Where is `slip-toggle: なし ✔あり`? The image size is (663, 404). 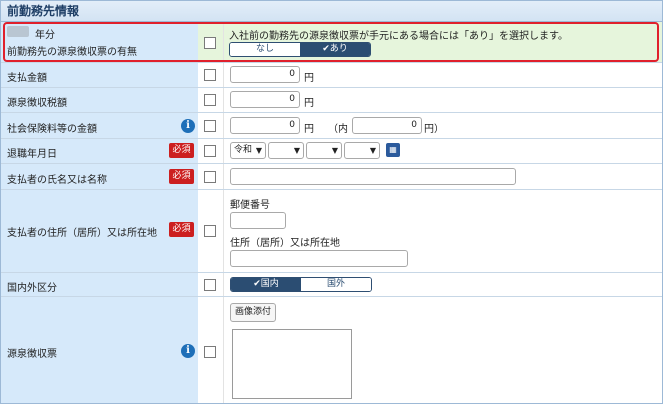
slip-toggle: なし ✔あり is located at coordinates (300, 49).